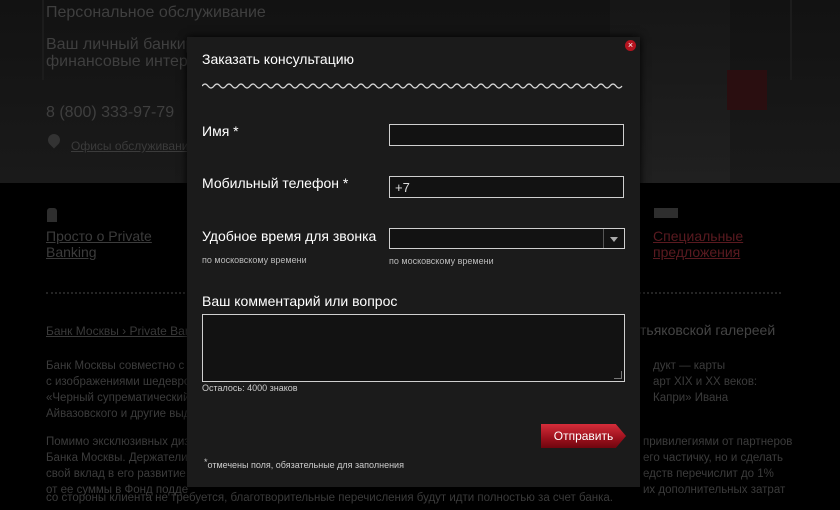 This screenshot has height=510, width=840. Describe the element at coordinates (110, 112) in the screenshot. I see `contact-phone: 8 (800) 333-97-79` at that location.